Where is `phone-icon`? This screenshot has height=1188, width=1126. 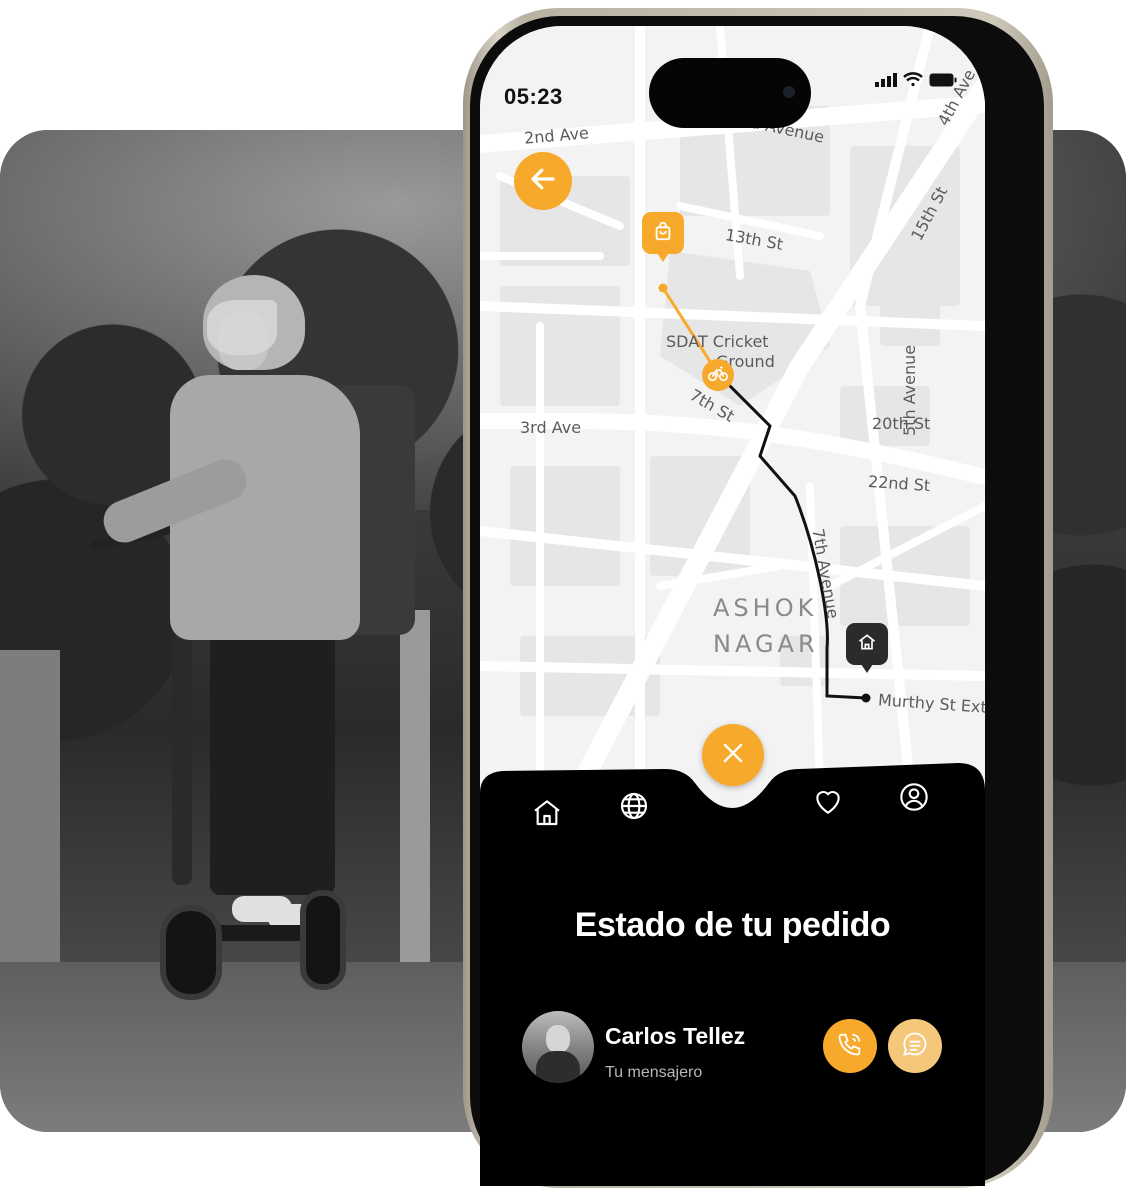 phone-icon is located at coordinates (850, 1046).